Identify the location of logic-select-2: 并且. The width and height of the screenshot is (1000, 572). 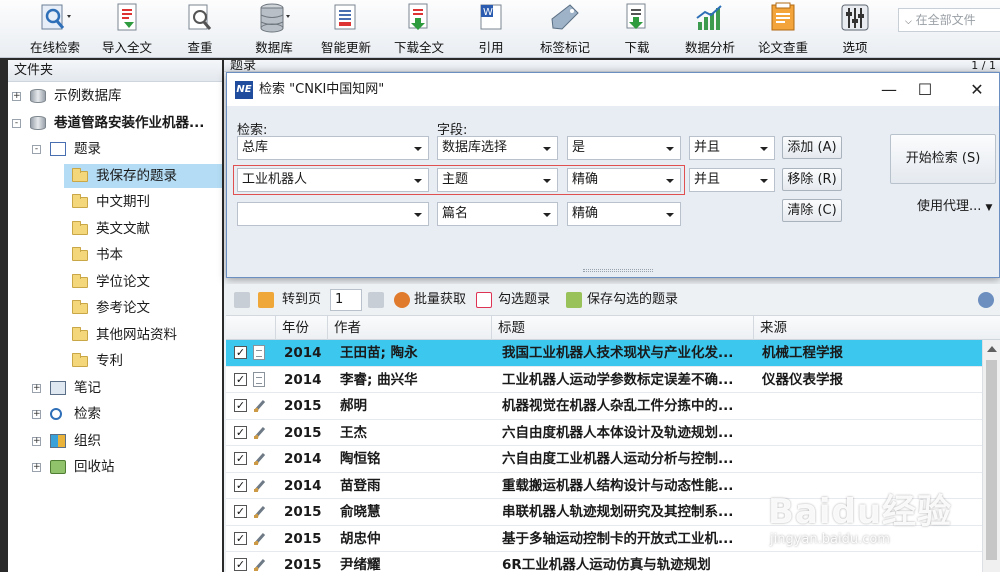
(732, 180).